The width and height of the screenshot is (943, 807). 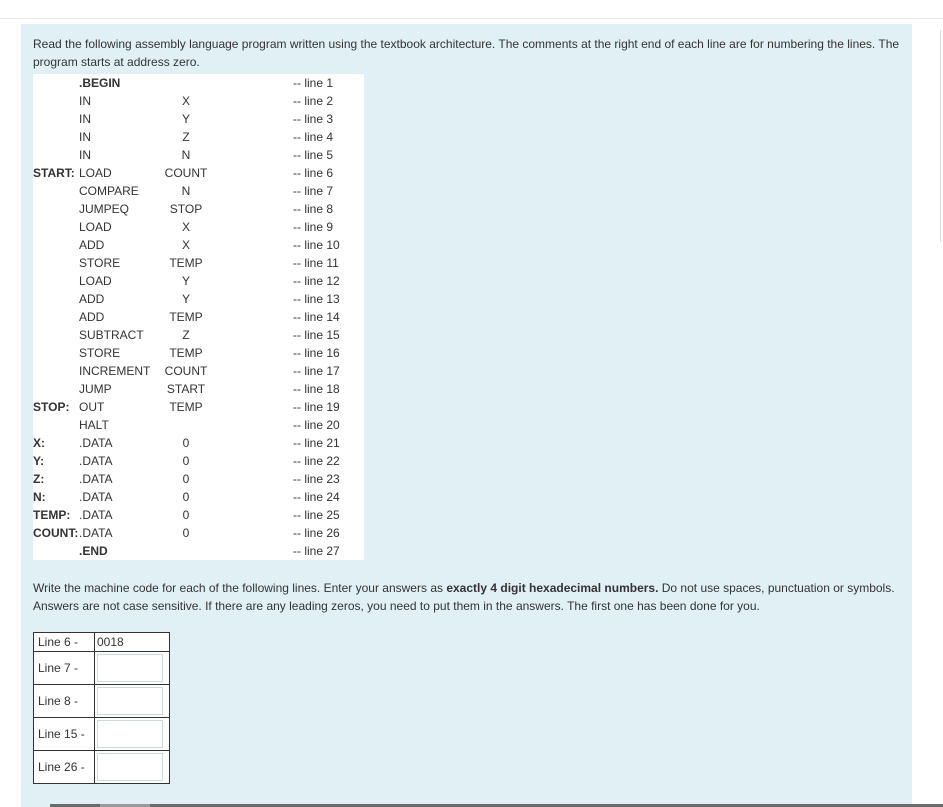 I want to click on program-row: STORE TEMP -- line 11, so click(x=198, y=263).